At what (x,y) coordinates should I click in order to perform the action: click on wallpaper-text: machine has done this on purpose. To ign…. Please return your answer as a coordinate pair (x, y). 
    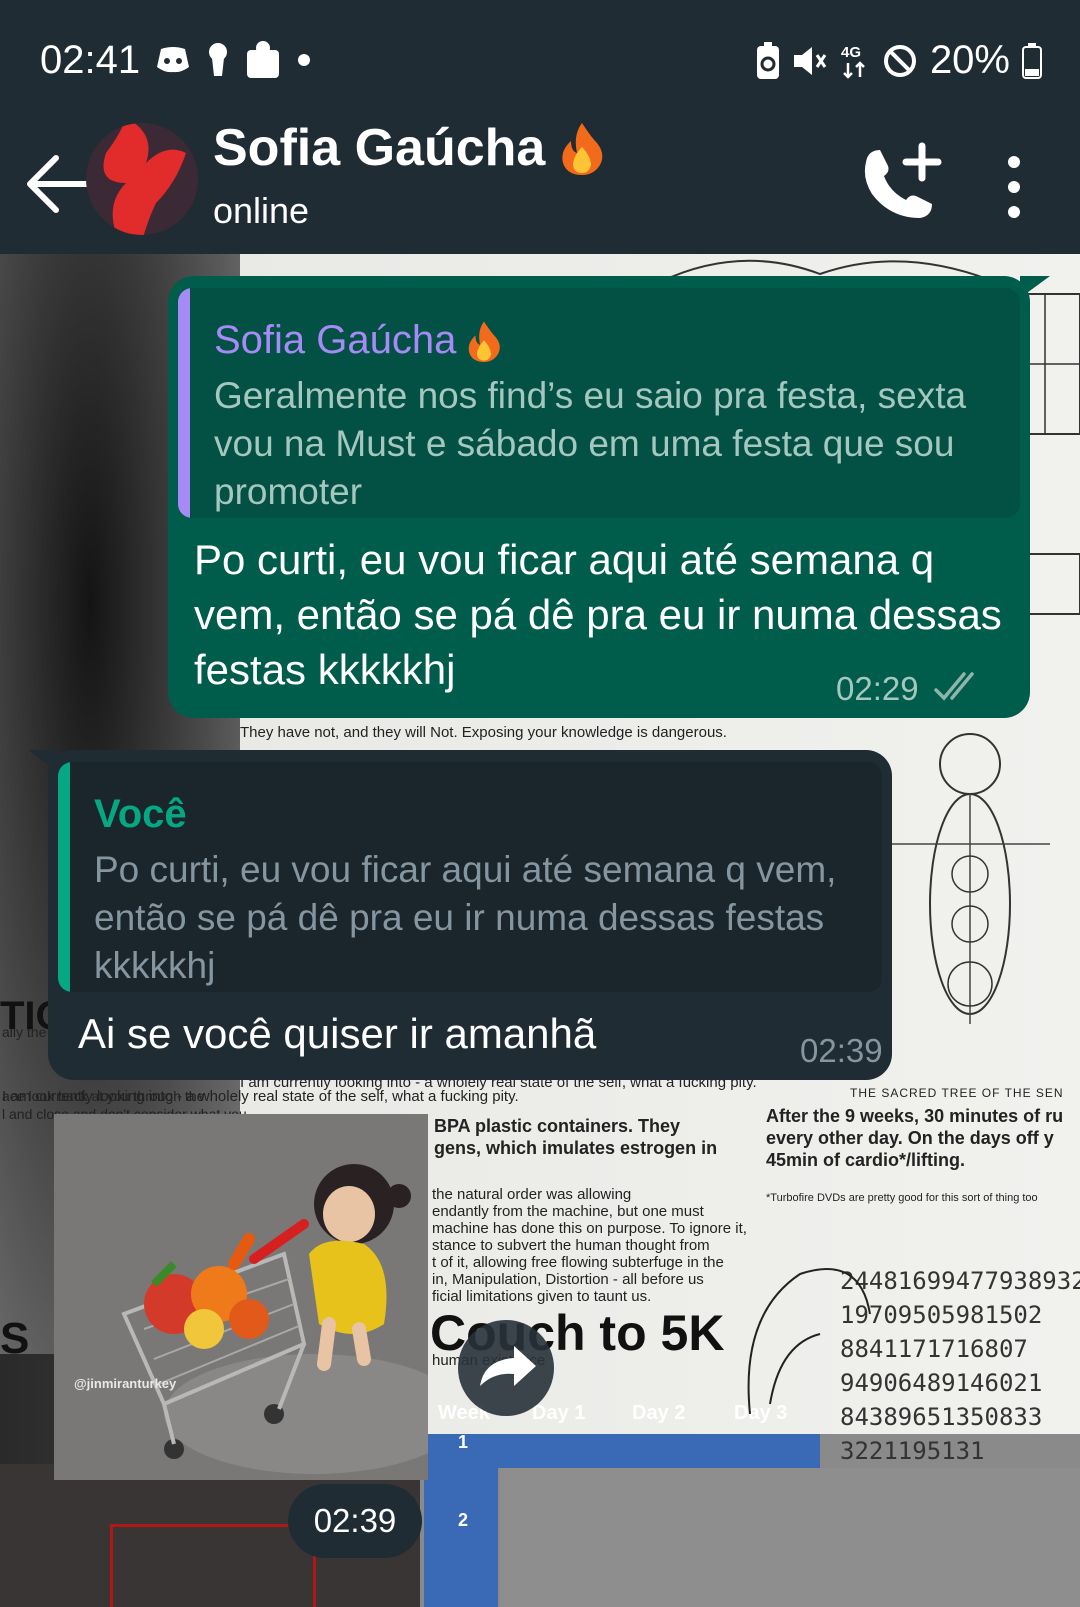
    Looking at the image, I should click on (589, 1228).